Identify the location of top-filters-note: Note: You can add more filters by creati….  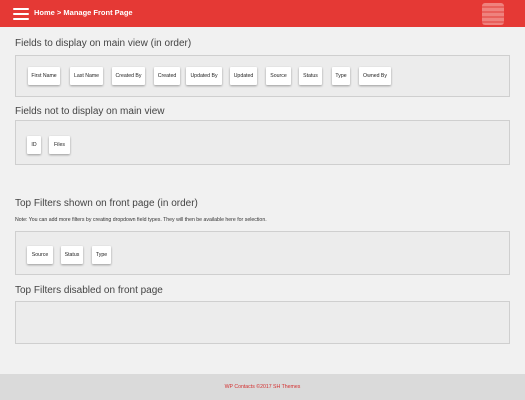
(141, 220).